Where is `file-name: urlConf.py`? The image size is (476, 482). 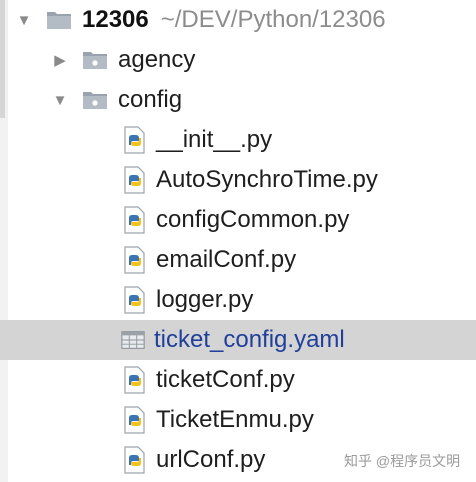
file-name: urlConf.py is located at coordinates (211, 459).